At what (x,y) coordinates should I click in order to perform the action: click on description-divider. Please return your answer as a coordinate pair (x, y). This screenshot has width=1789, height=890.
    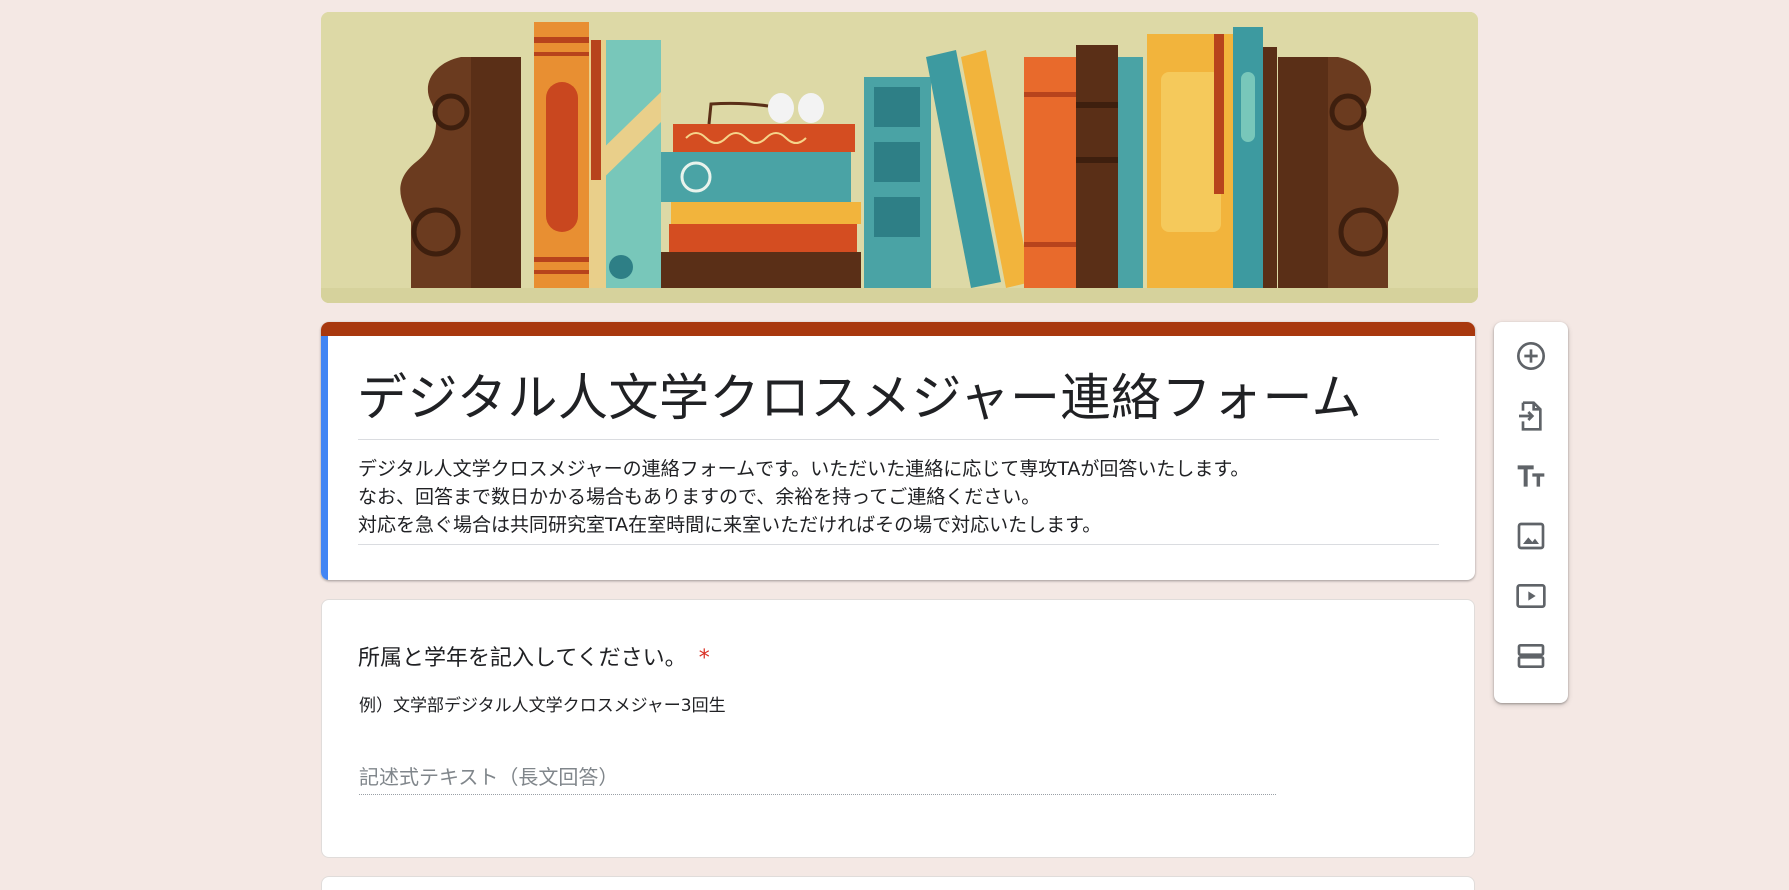
    Looking at the image, I should click on (898, 544).